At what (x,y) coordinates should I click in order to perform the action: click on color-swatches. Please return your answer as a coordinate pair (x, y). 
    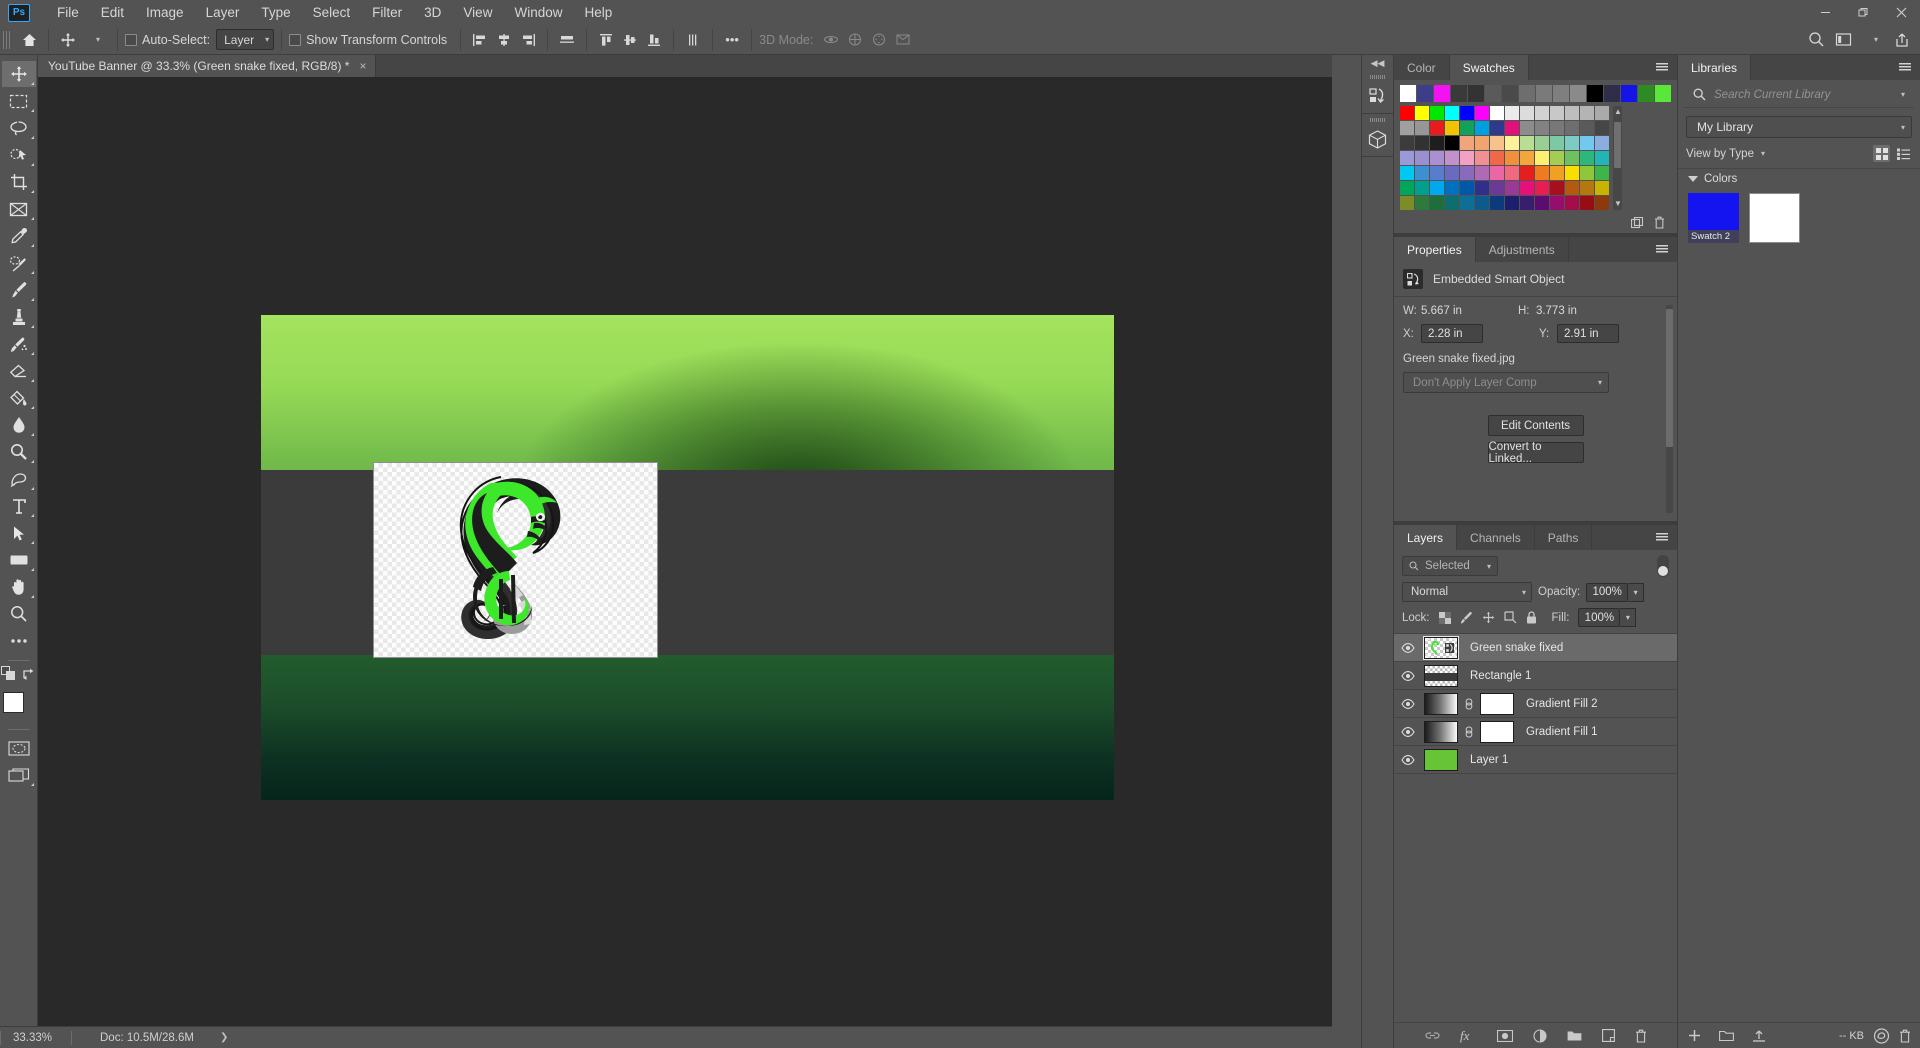
    Looking at the image, I should click on (19, 707).